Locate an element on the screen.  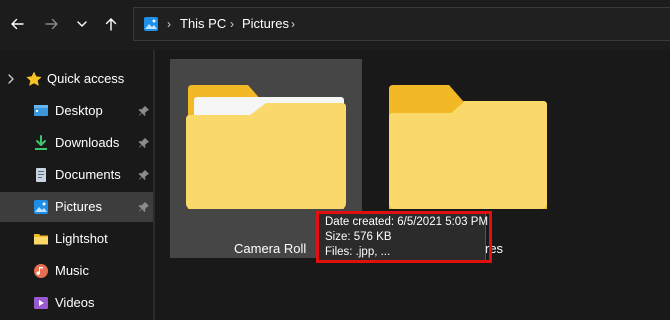
sidebar-item-quick-access: Quick access is located at coordinates (76, 79).